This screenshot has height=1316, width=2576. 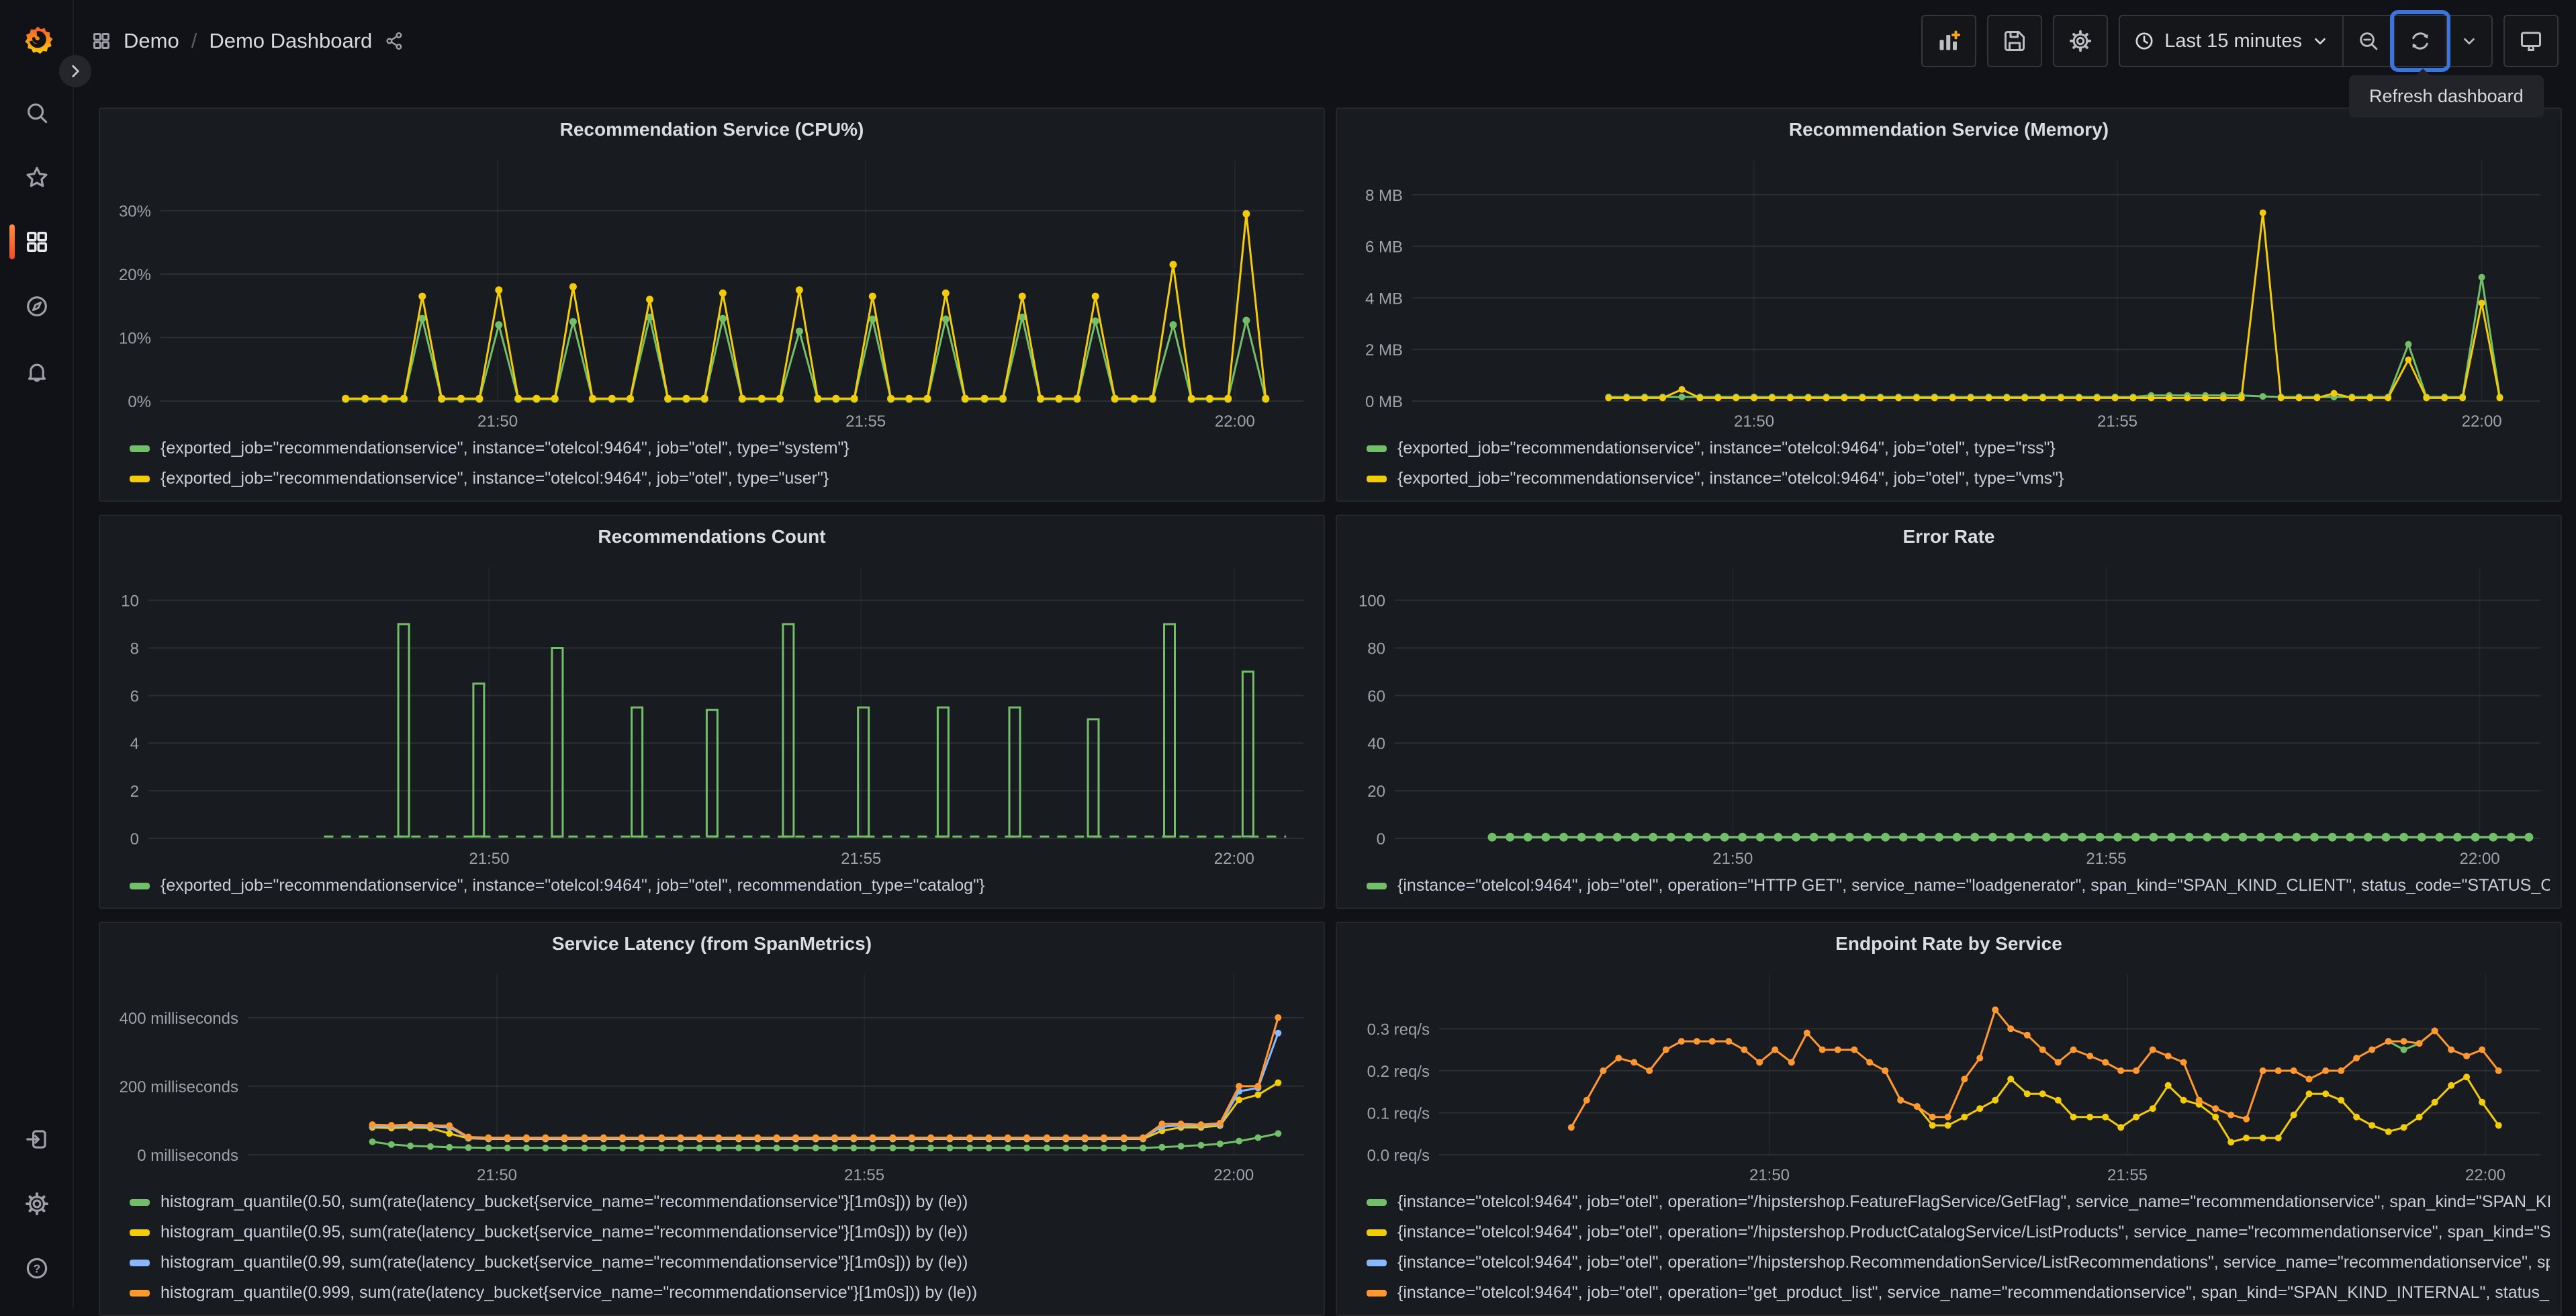 I want to click on tooltip-text: Refresh dashboard, so click(x=2446, y=96).